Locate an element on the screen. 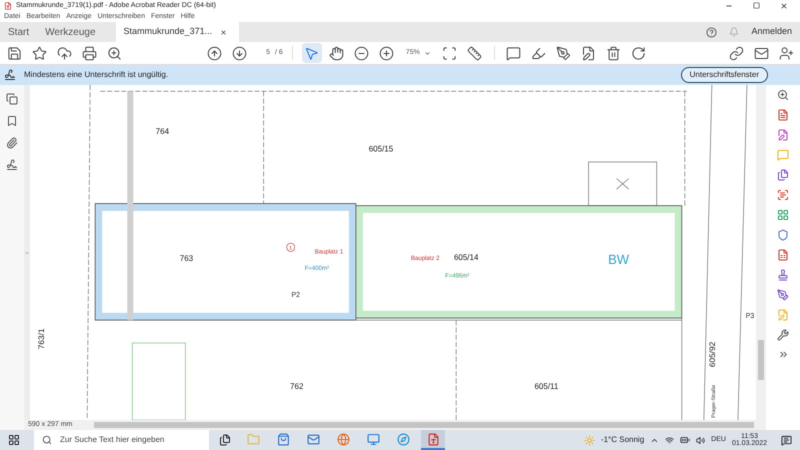 This screenshot has height=450, width=800. close-tab-icon is located at coordinates (224, 32).